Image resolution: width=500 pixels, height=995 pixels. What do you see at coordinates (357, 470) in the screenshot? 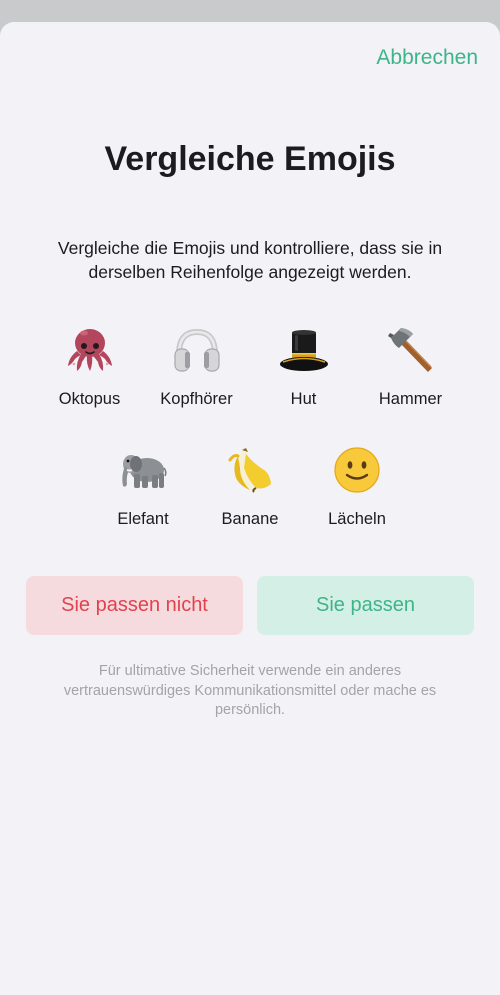
I see `smile-icon` at bounding box center [357, 470].